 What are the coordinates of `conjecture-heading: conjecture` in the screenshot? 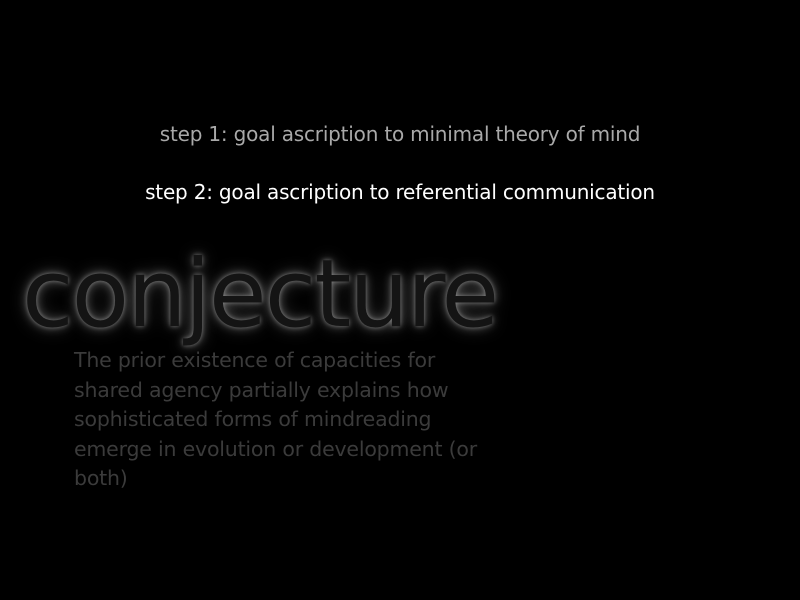 It's located at (260, 294).